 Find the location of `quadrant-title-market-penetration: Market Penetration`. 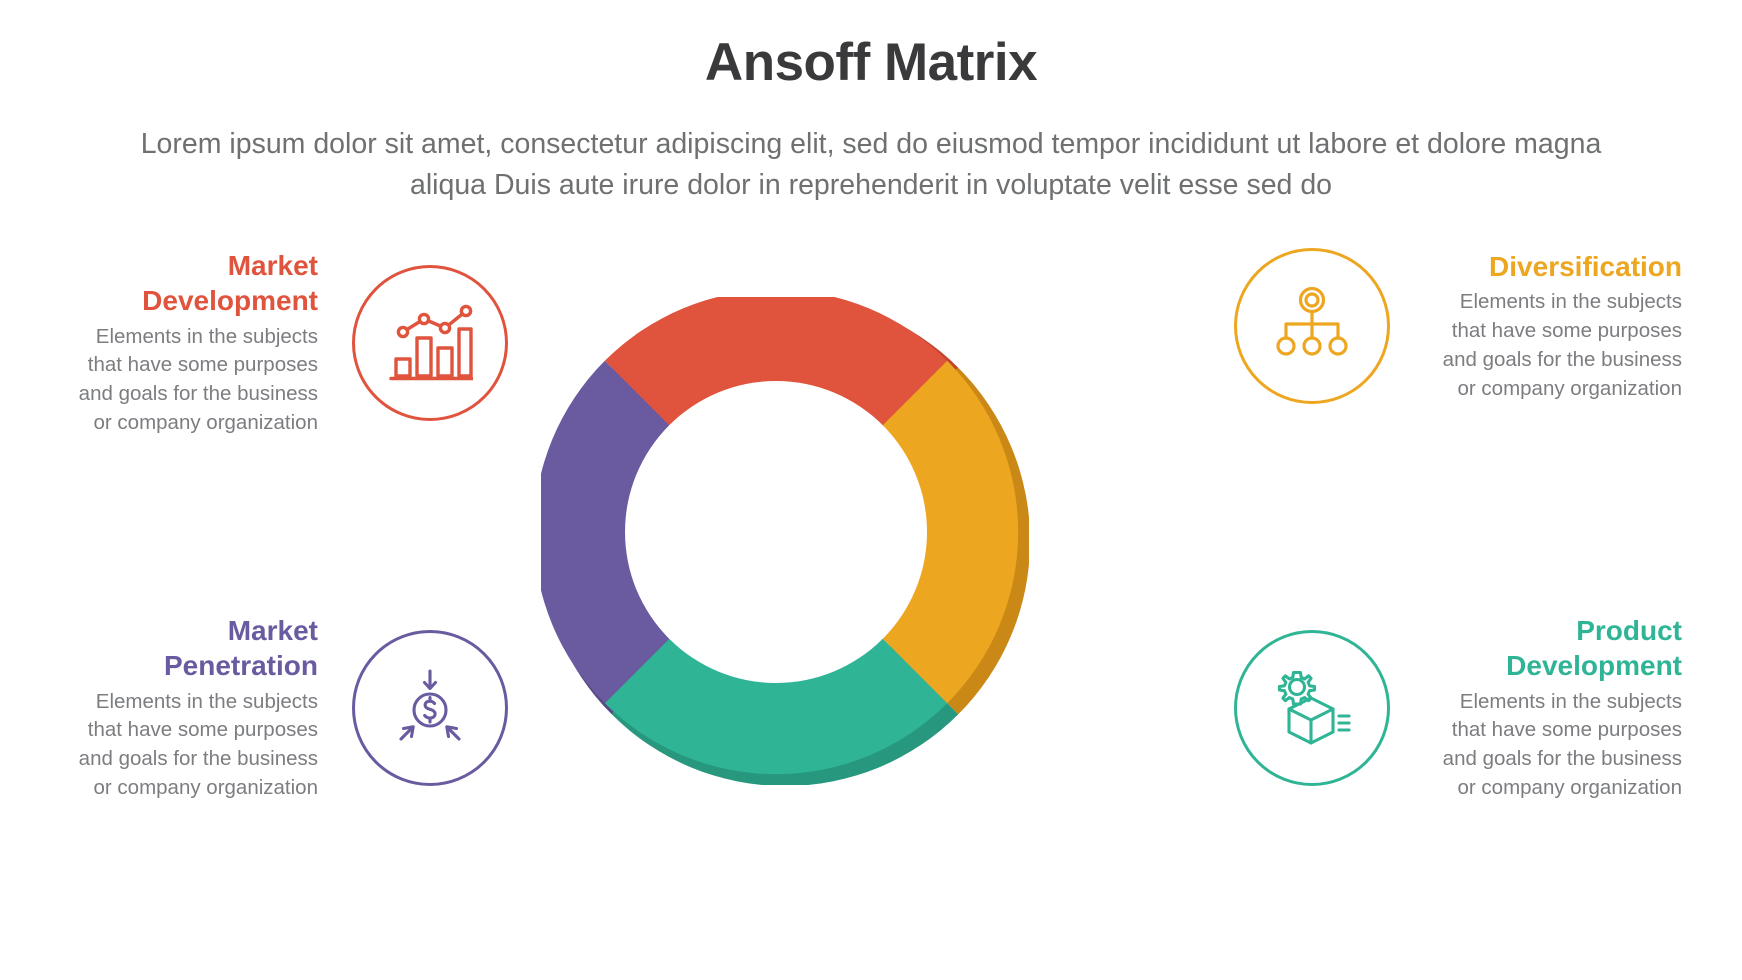

quadrant-title-market-penetration: Market Penetration is located at coordinates (240, 648).